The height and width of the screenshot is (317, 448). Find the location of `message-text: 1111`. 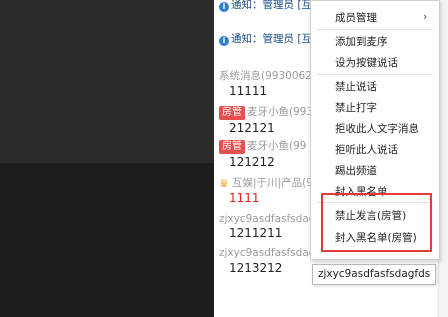

message-text: 1111 is located at coordinates (244, 198).